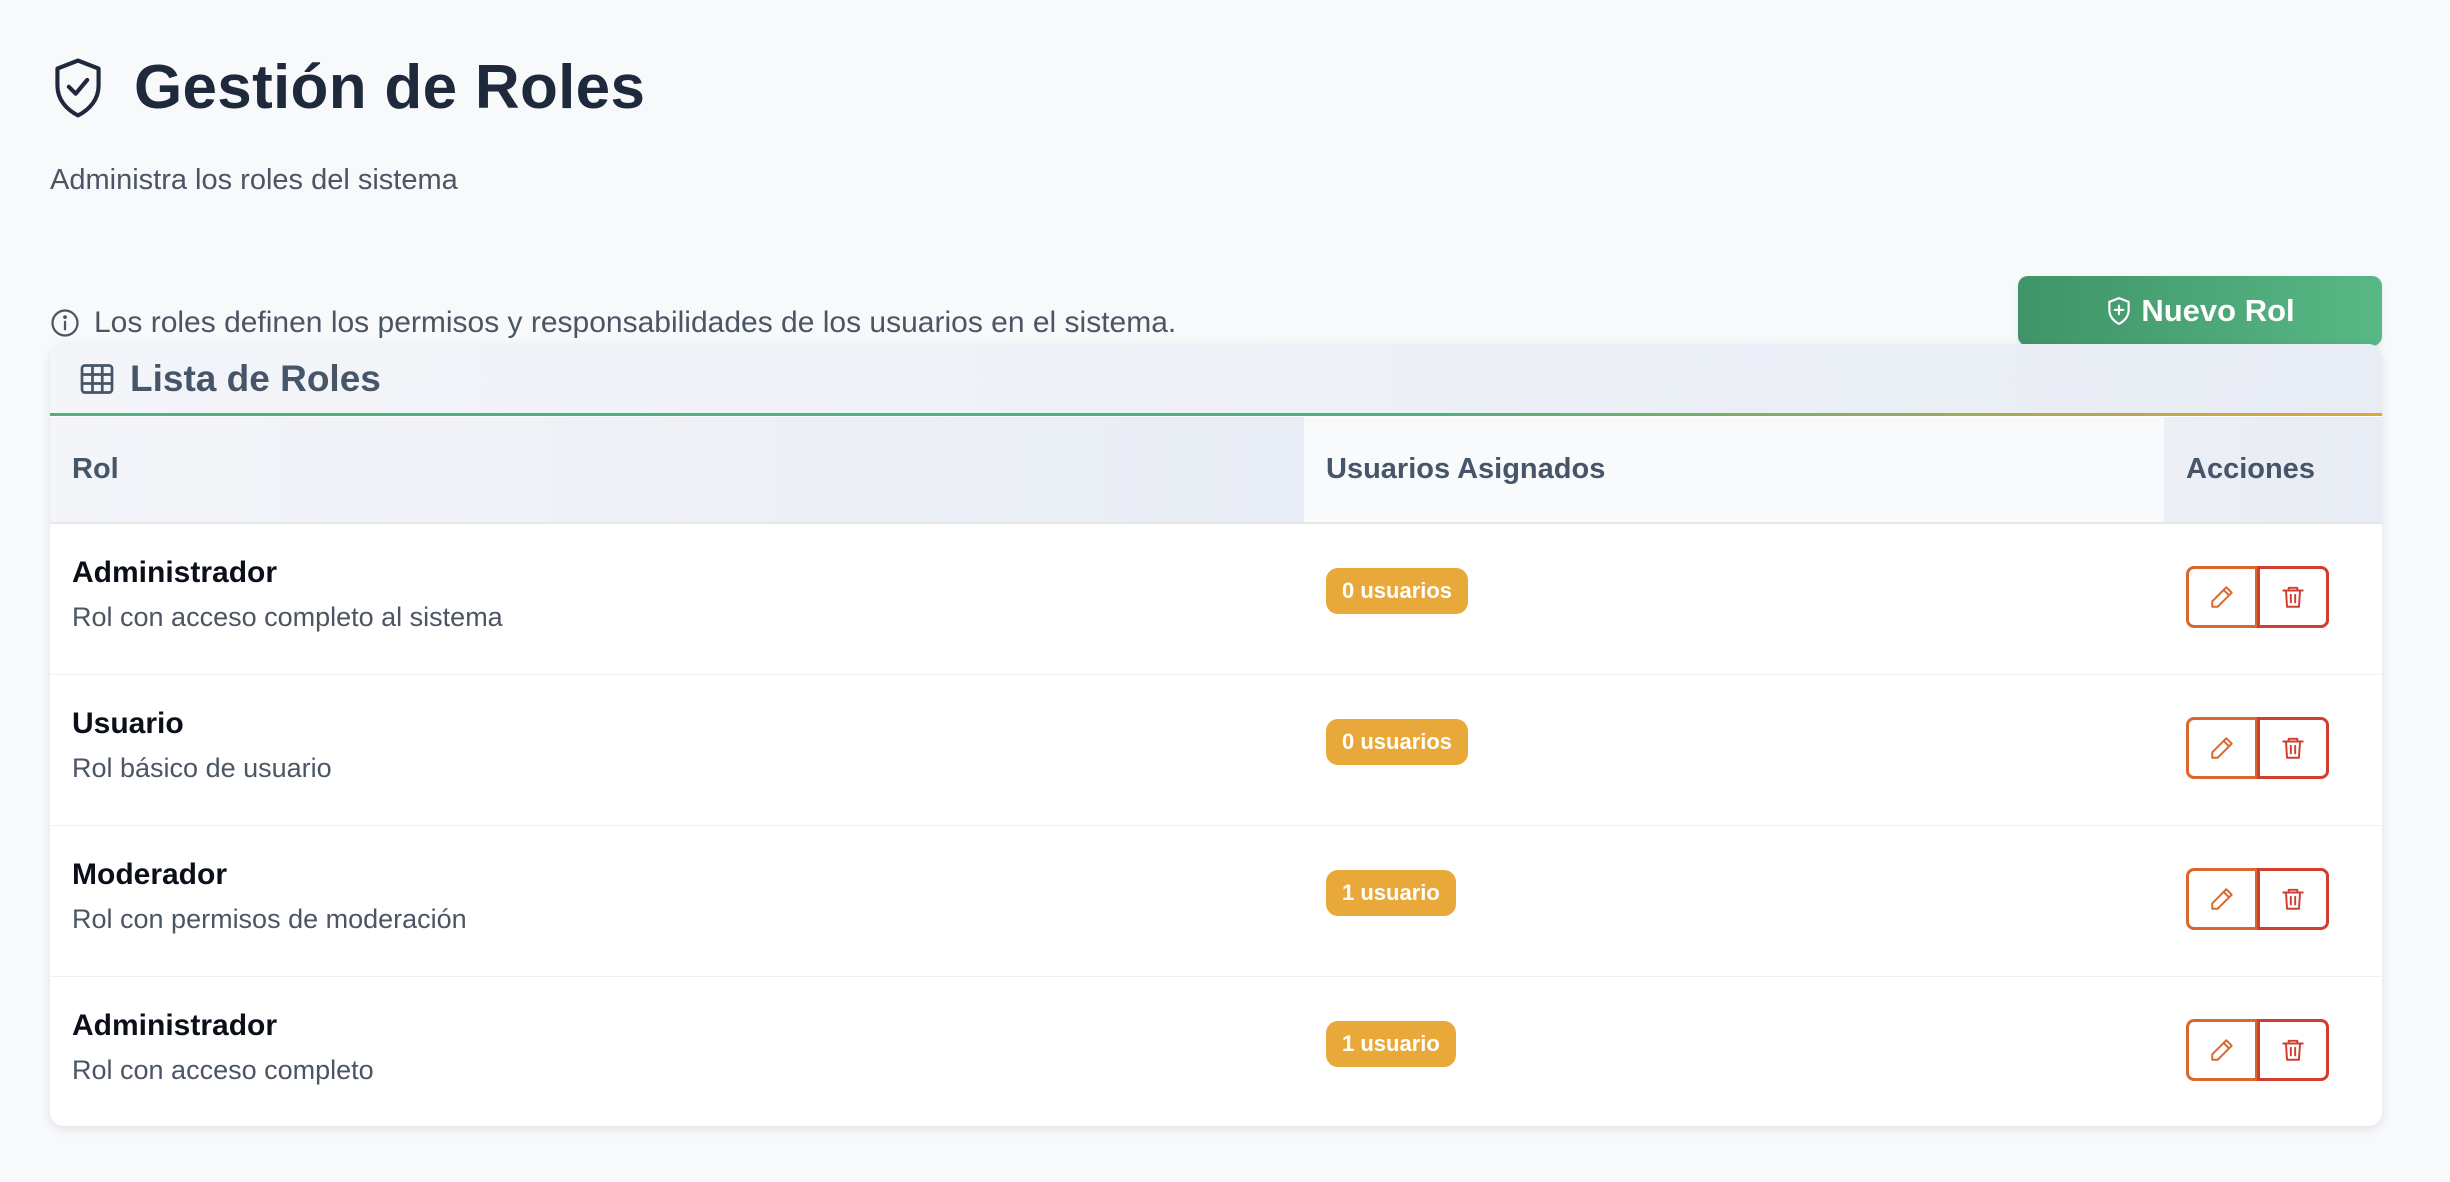  I want to click on table-row: Usuario Rol básico de usuario 0 usuarios, so click(1216, 750).